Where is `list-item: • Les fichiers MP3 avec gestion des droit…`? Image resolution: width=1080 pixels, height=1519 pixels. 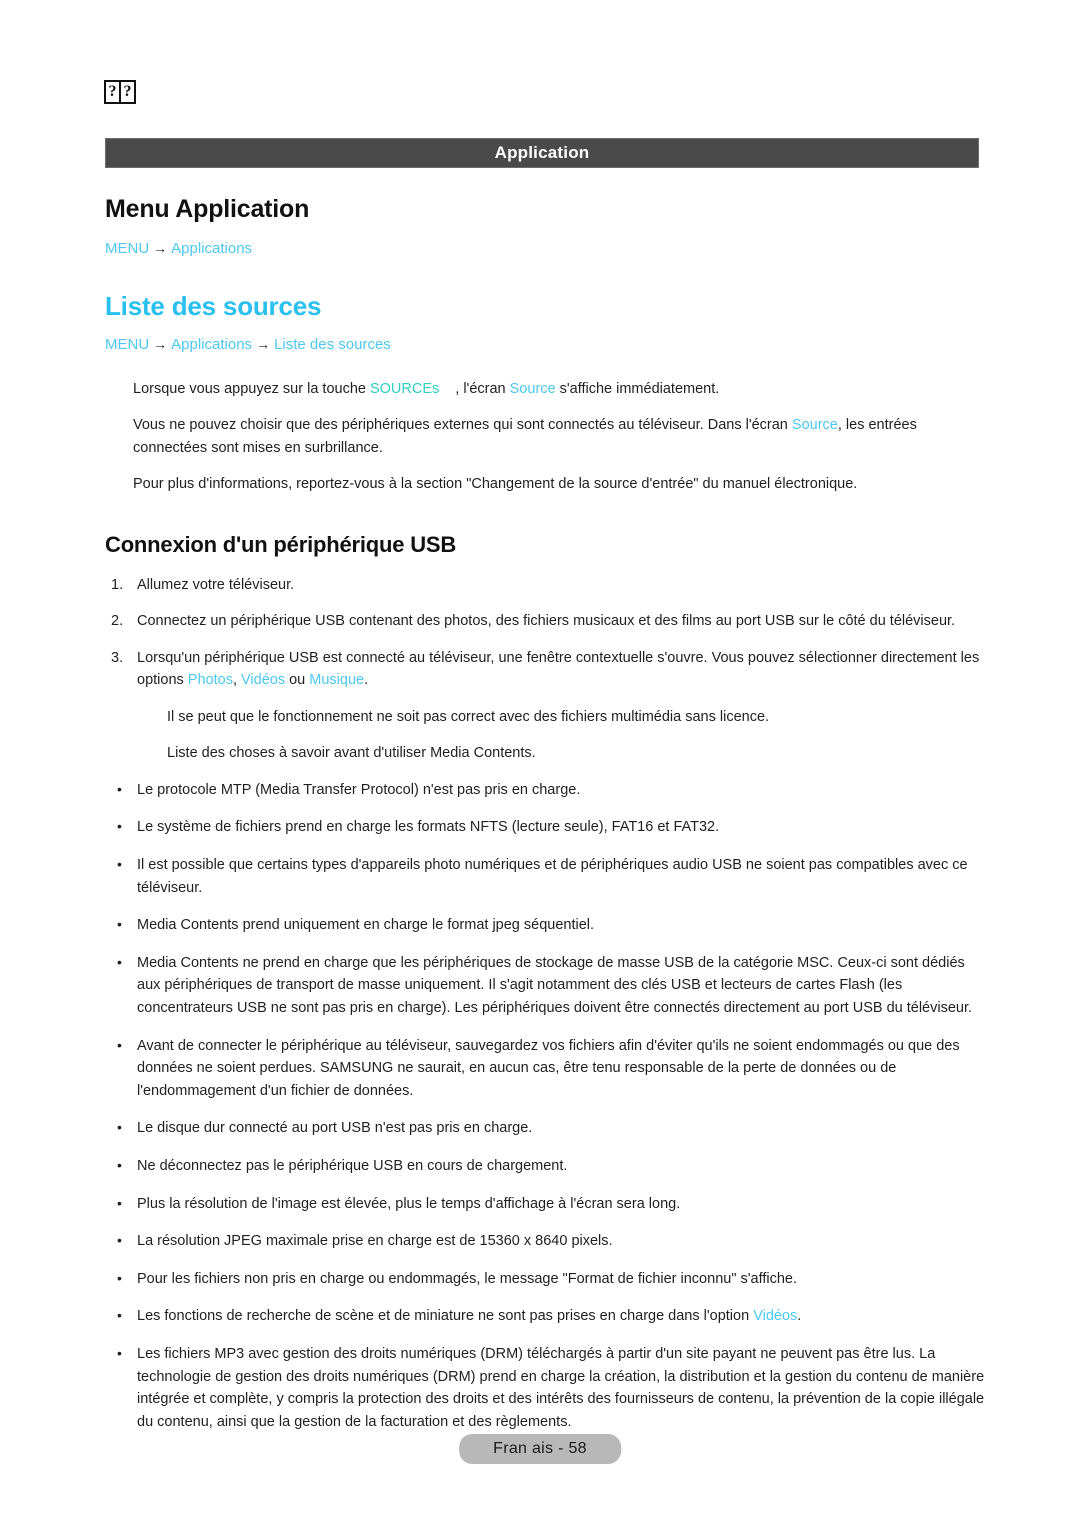
list-item: • Les fichiers MP3 avec gestion des droit… is located at coordinates (545, 1388).